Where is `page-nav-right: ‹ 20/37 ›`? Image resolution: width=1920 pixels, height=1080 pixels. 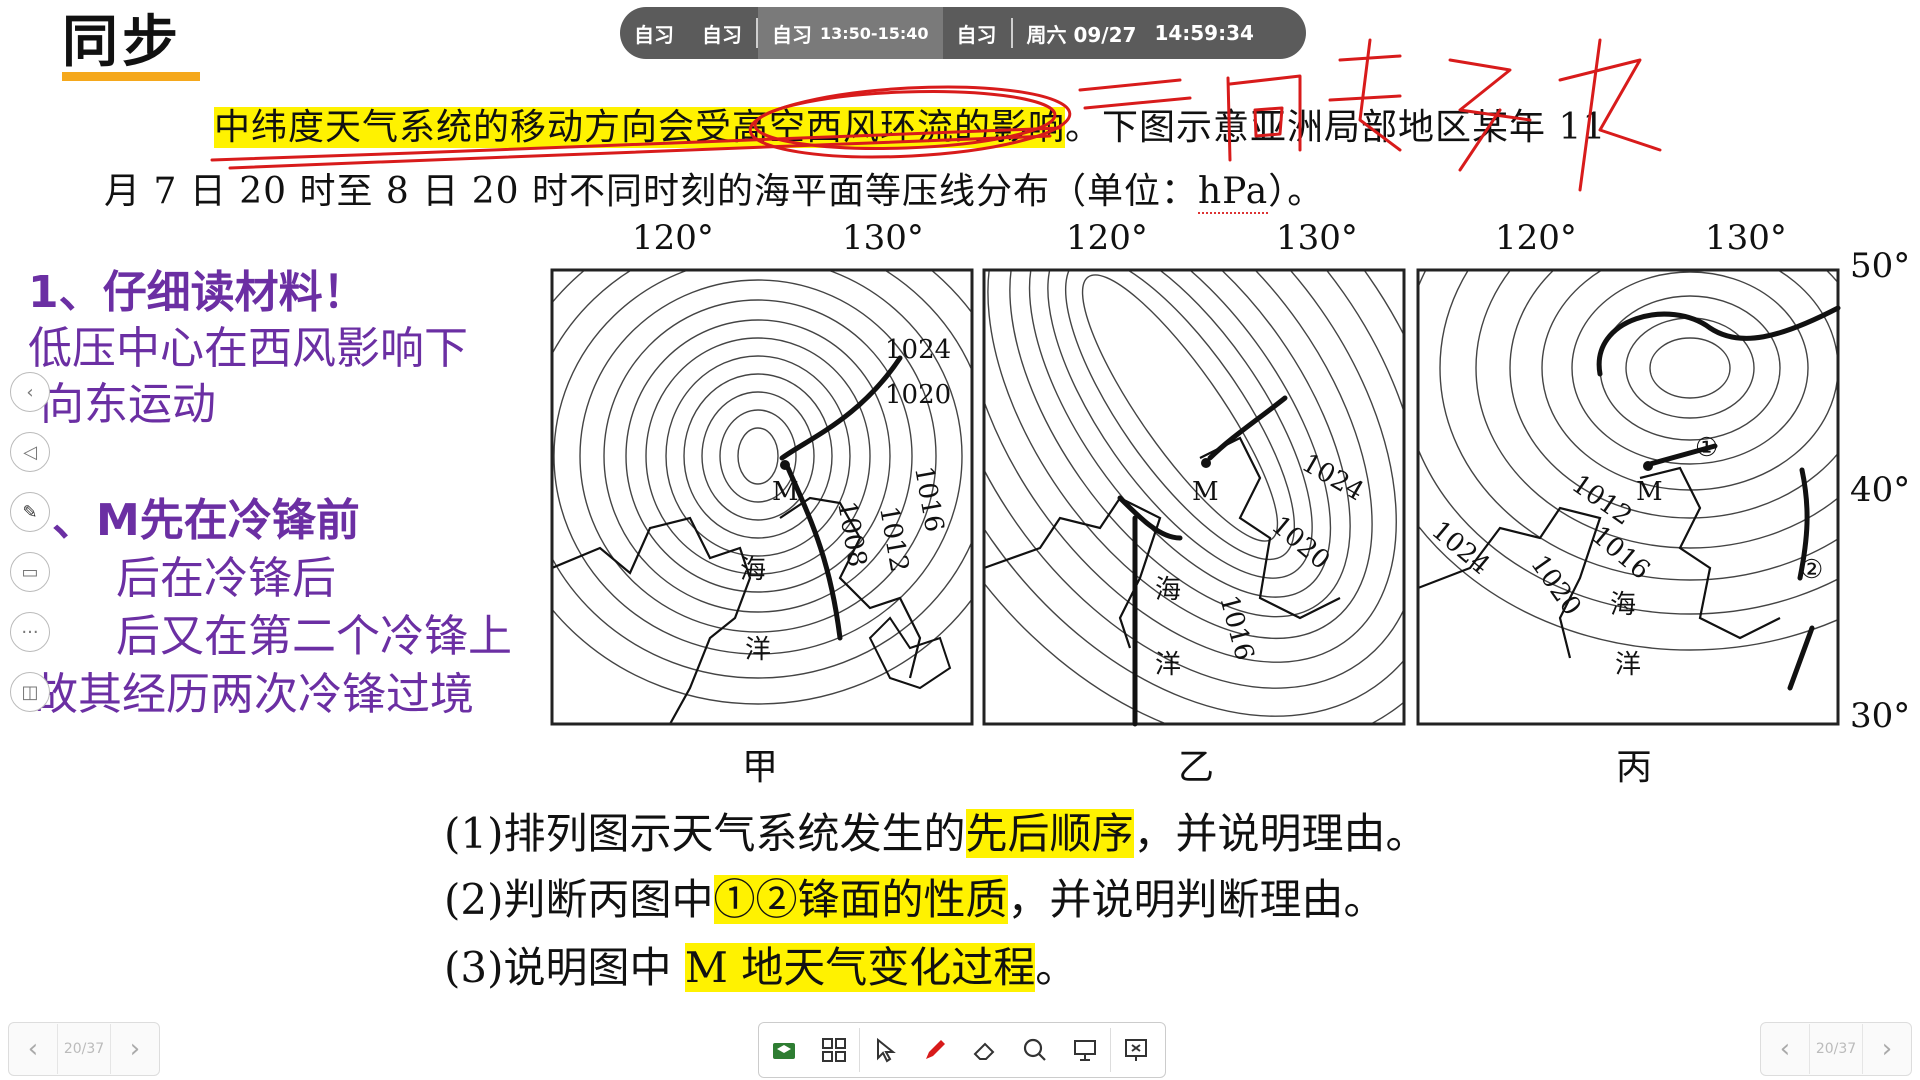 page-nav-right: ‹ 20/37 › is located at coordinates (1836, 1049).